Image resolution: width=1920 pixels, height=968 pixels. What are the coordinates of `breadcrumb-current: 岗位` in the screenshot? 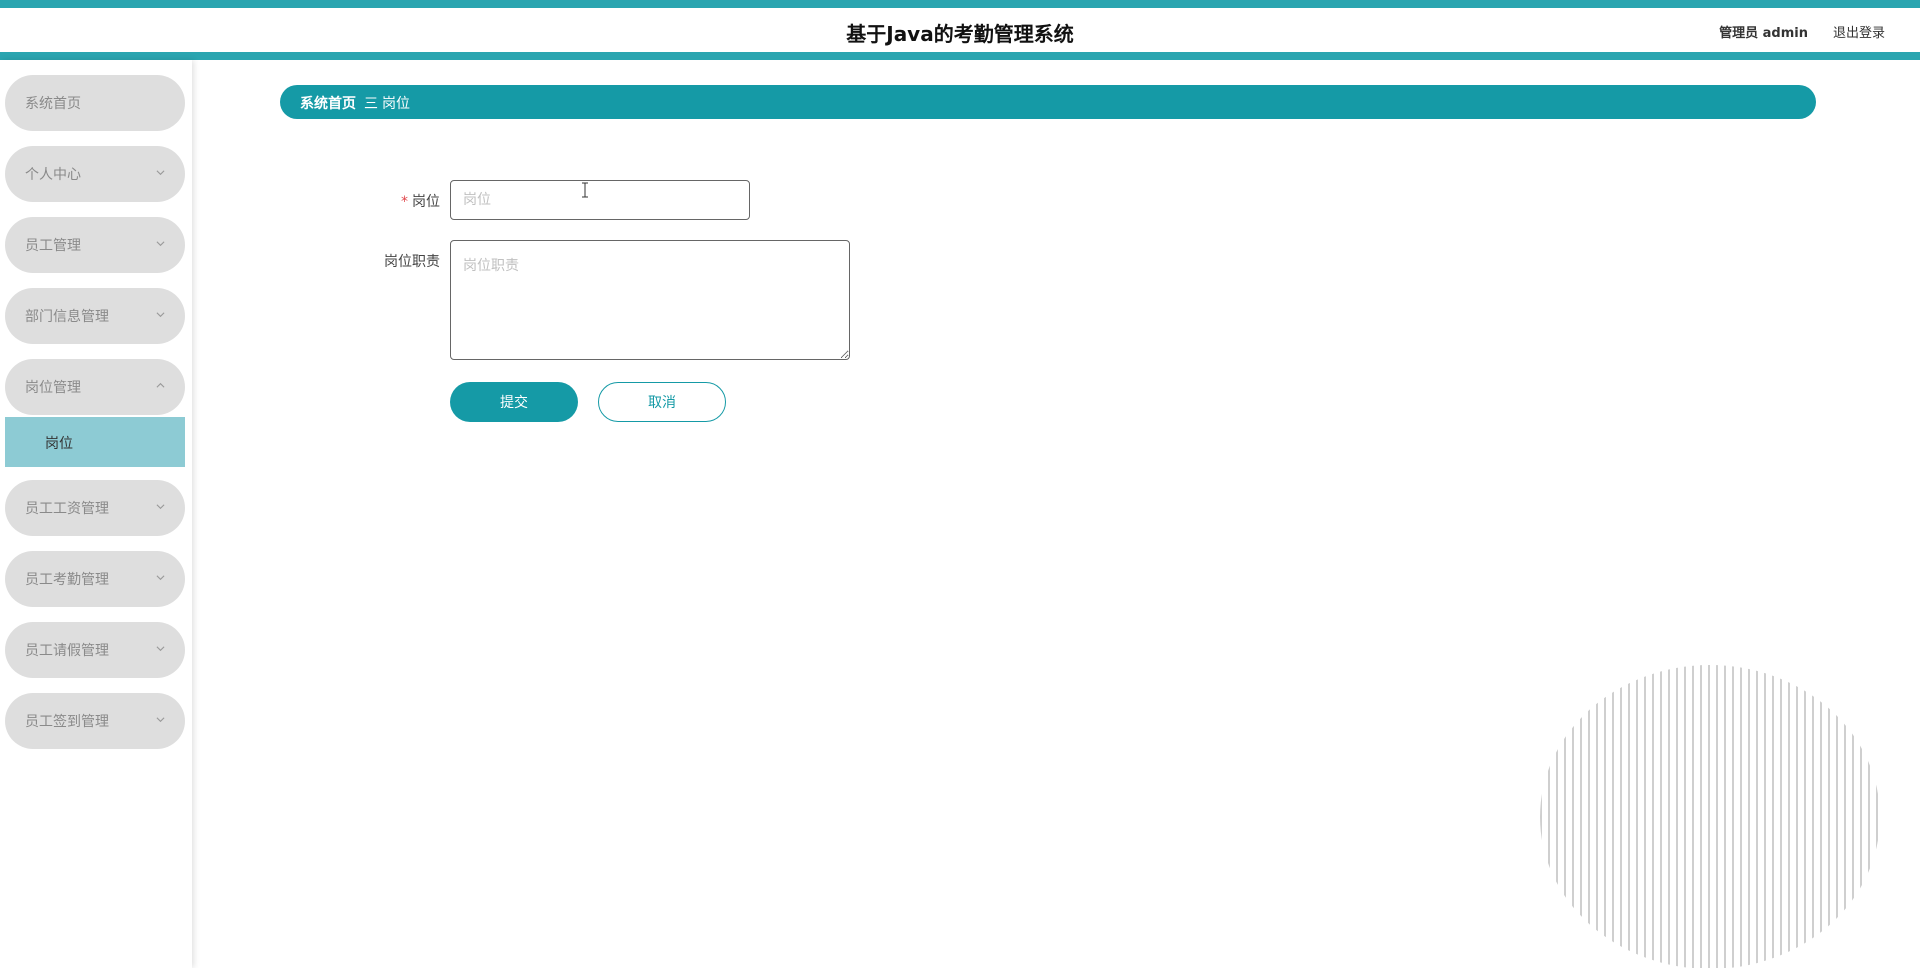 It's located at (396, 104).